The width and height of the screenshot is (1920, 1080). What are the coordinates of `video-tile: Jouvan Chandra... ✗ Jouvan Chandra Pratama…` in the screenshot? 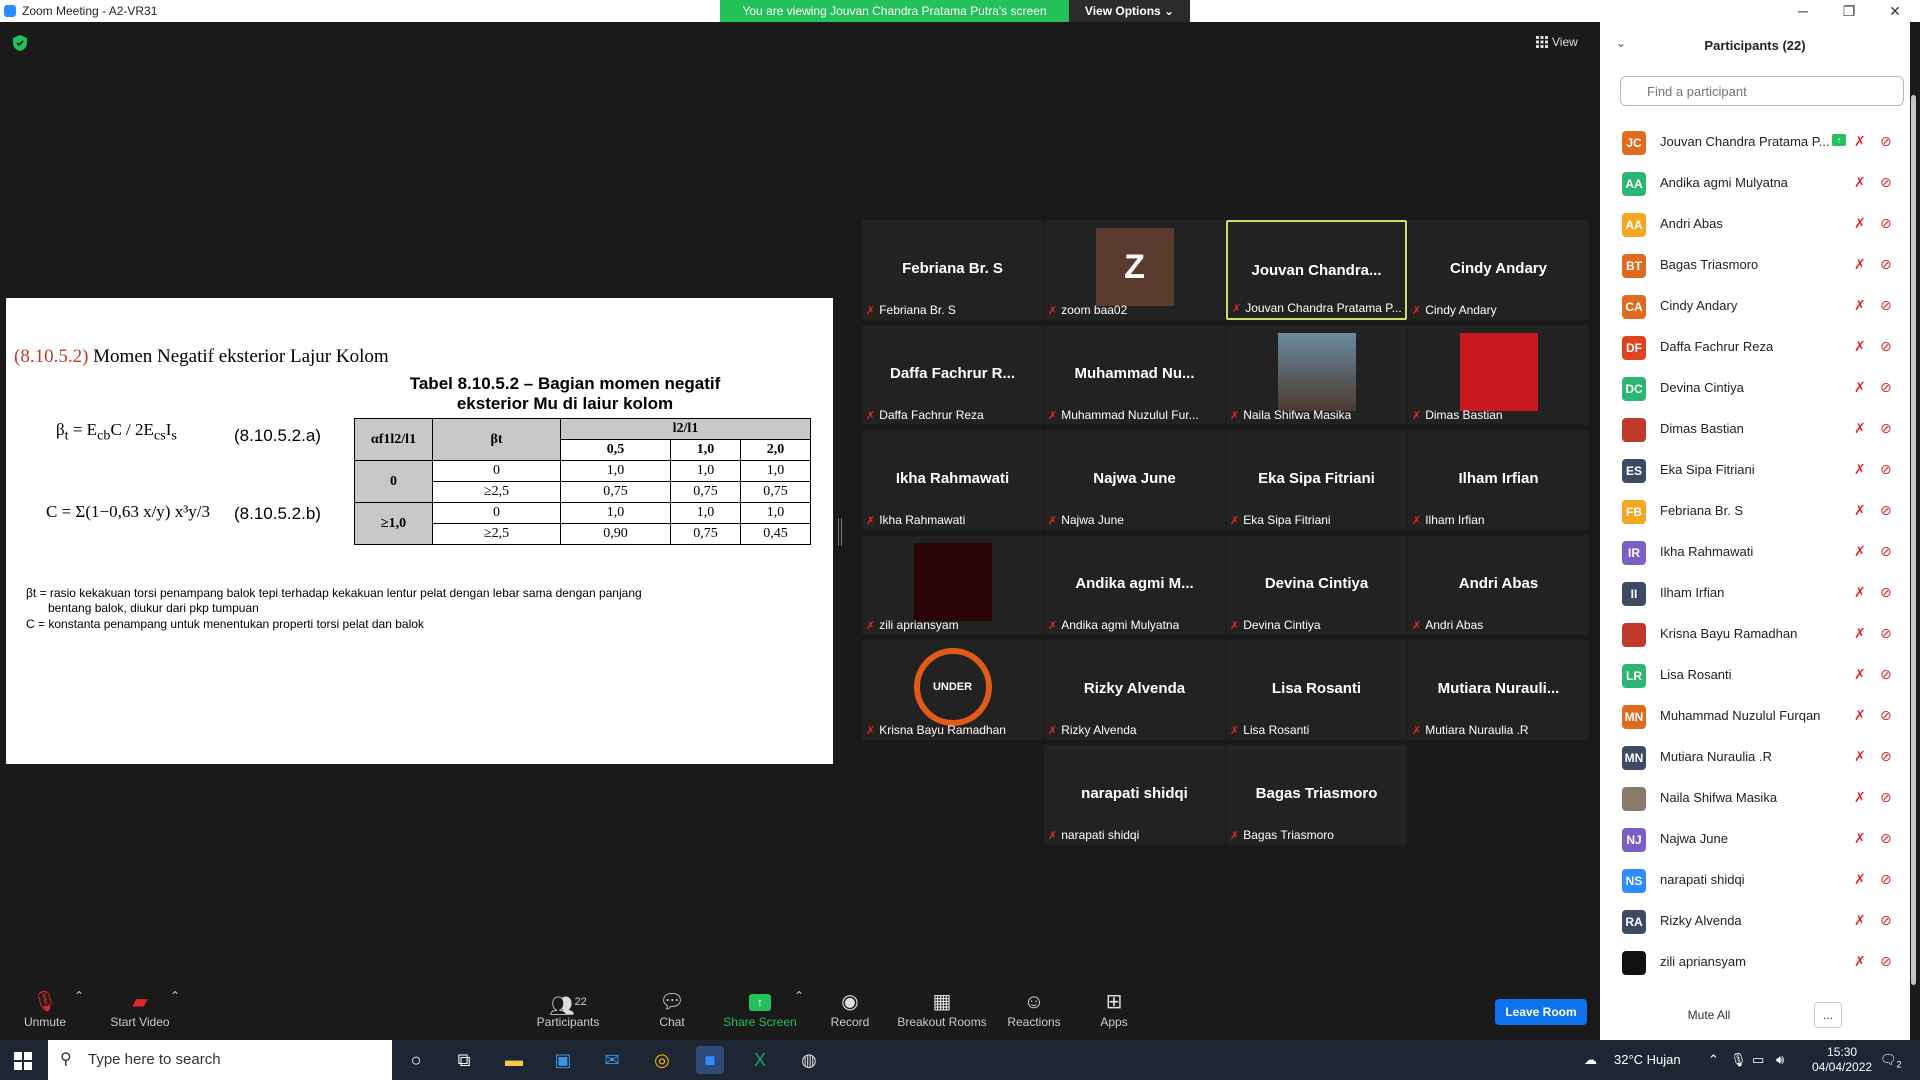 It's located at (1316, 270).